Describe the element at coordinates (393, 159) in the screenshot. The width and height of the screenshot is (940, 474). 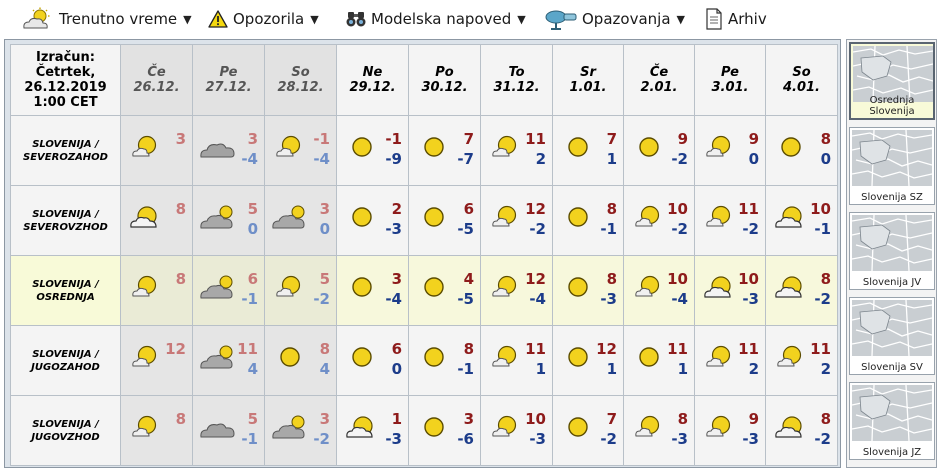
I see `min-temperature: -9` at that location.